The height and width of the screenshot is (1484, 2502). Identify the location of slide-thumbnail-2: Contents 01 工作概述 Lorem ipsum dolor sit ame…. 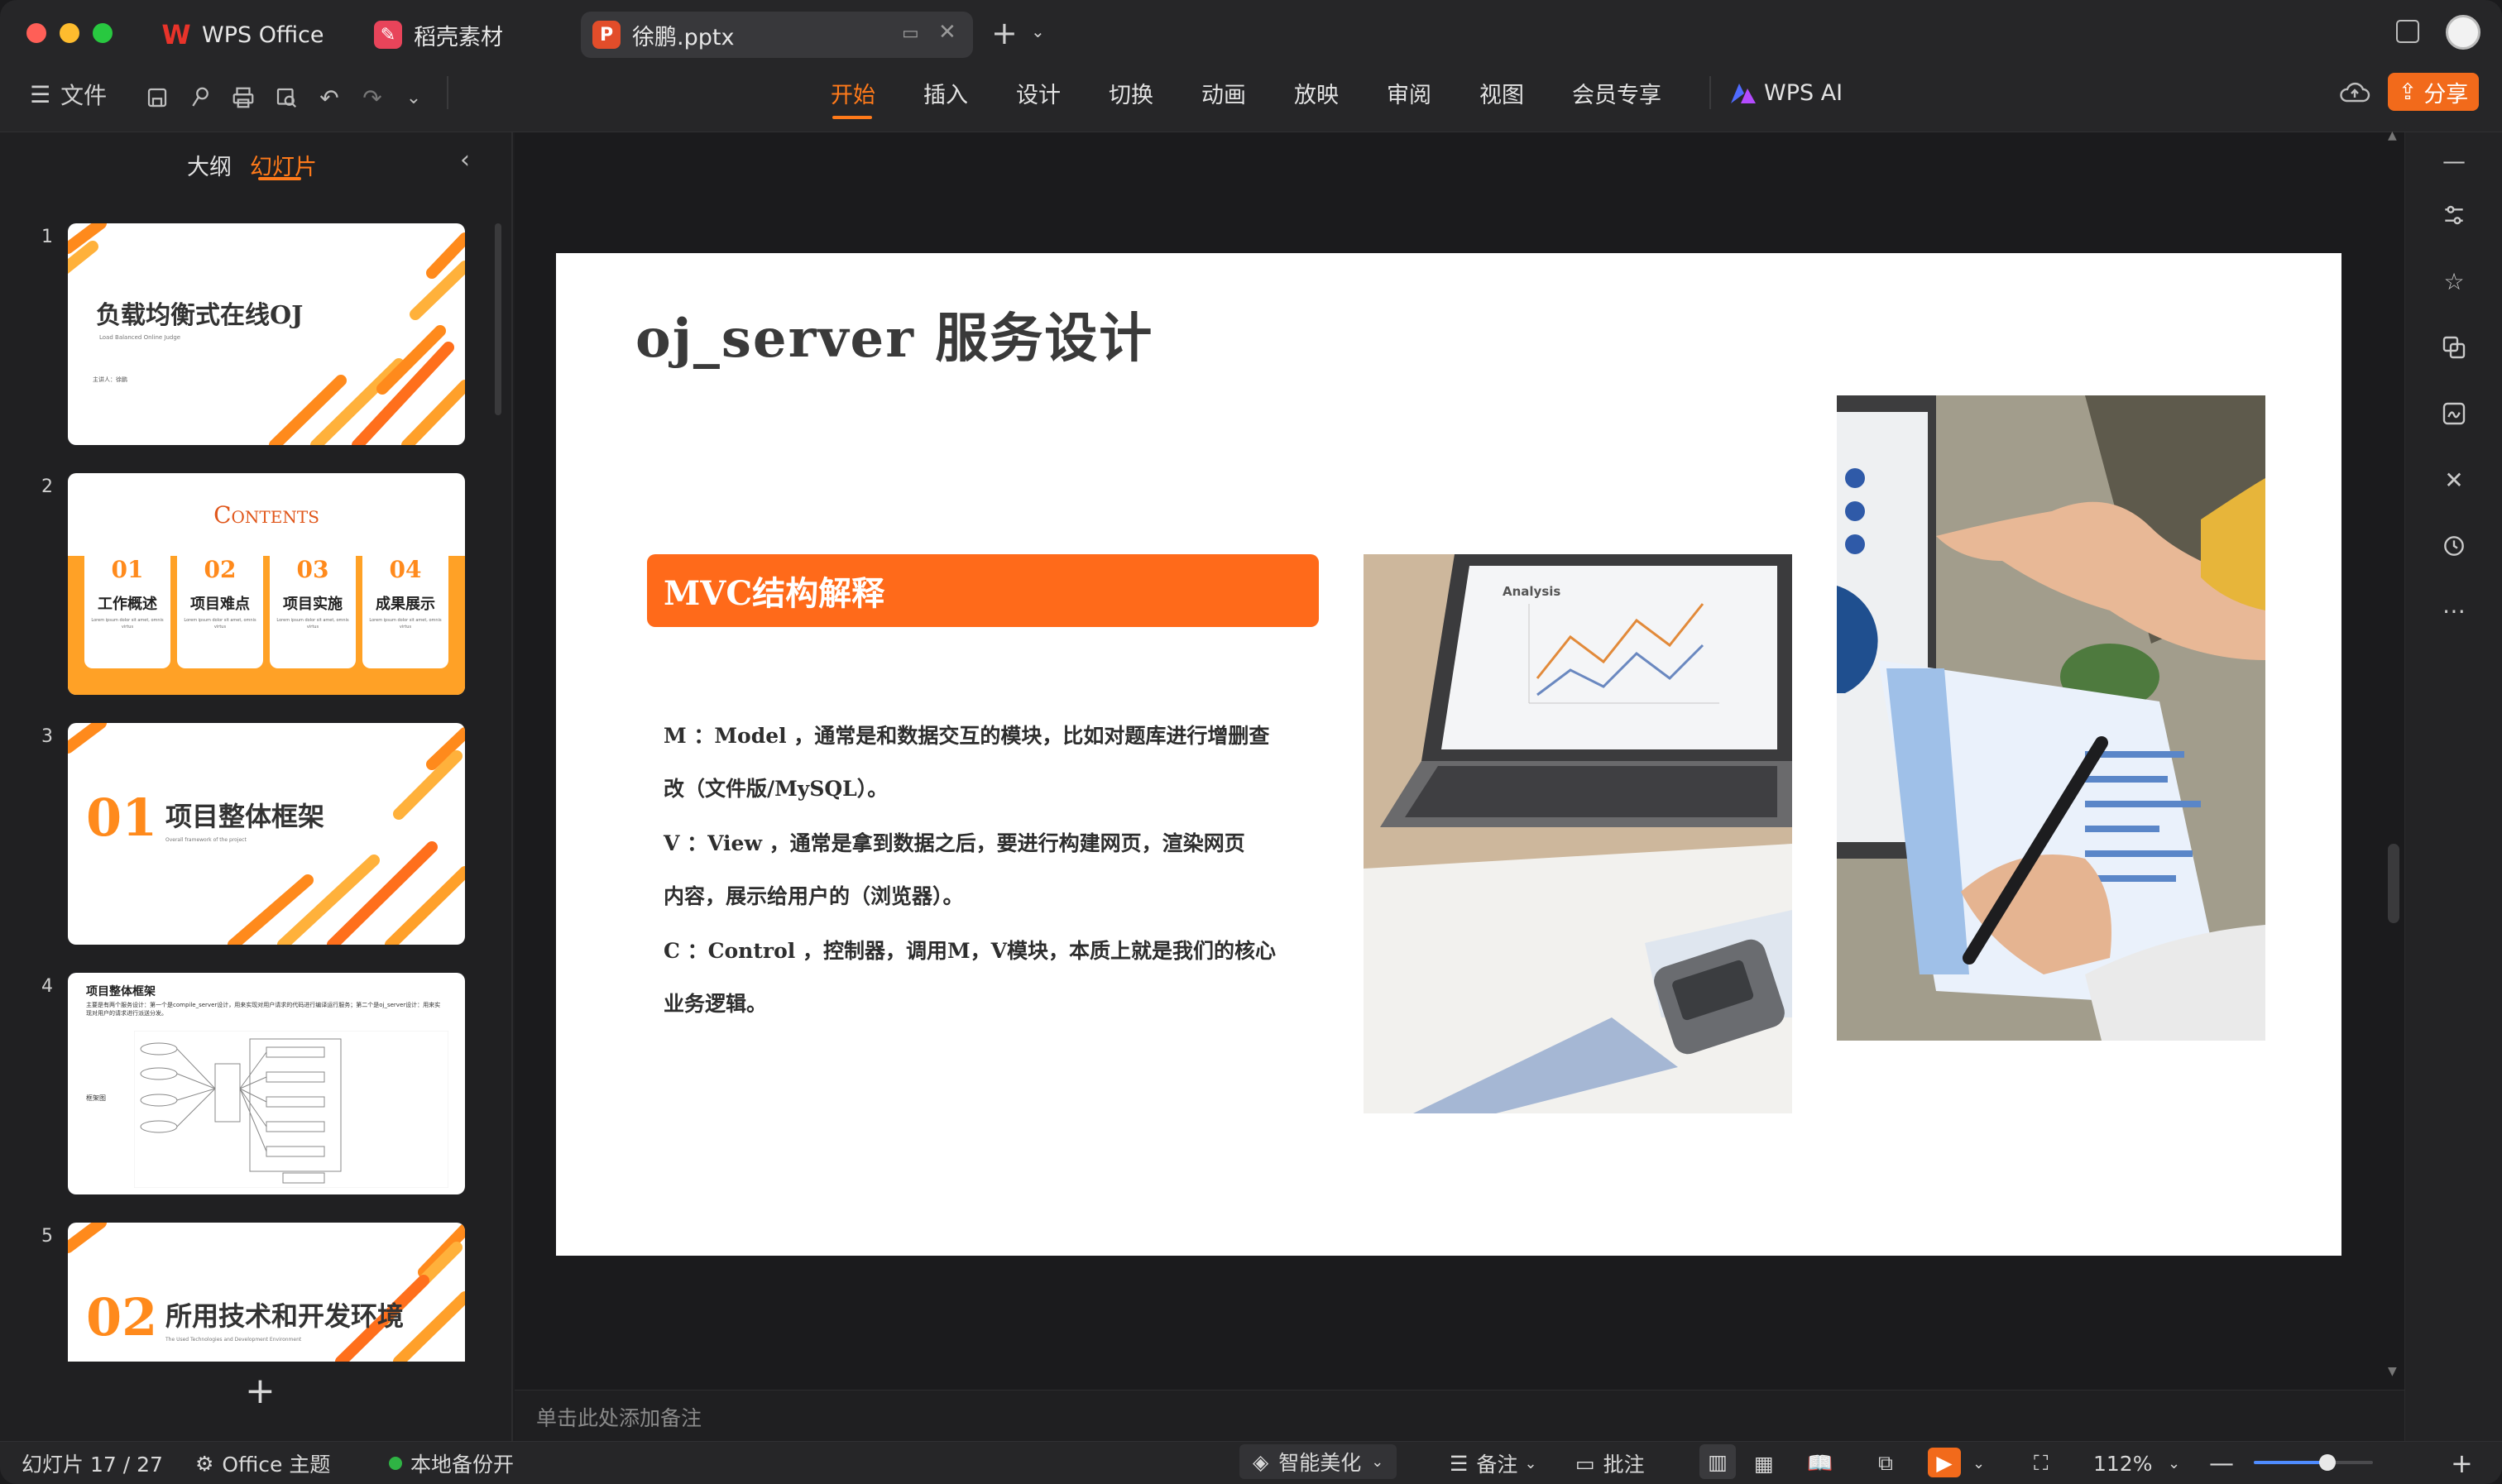
(266, 584).